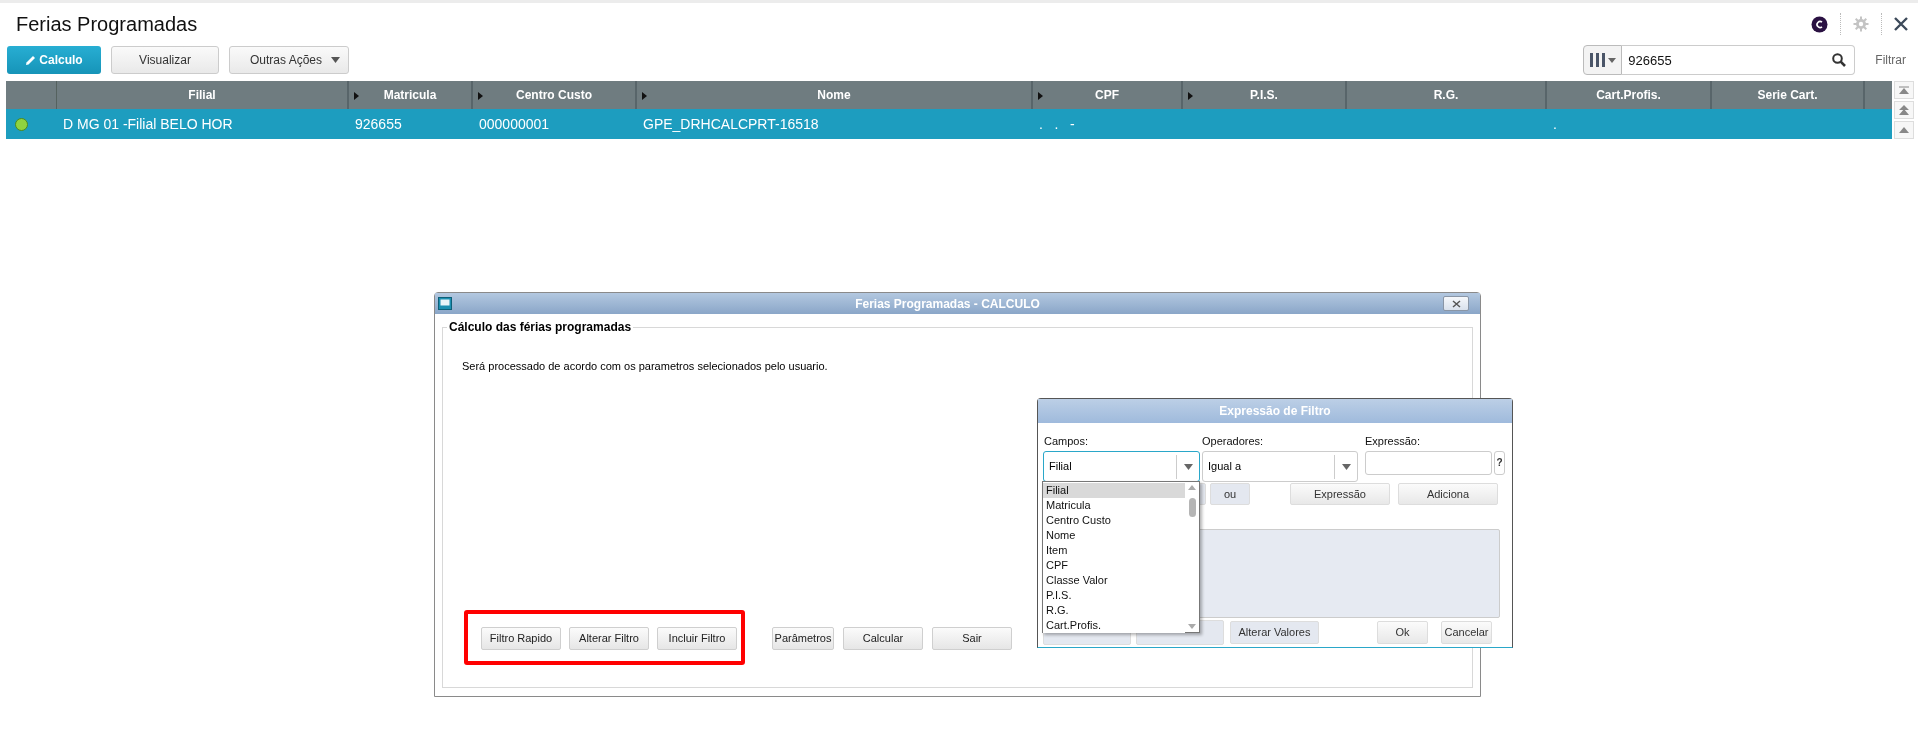 This screenshot has height=735, width=1918. I want to click on field-label: Campos:, so click(1066, 441).